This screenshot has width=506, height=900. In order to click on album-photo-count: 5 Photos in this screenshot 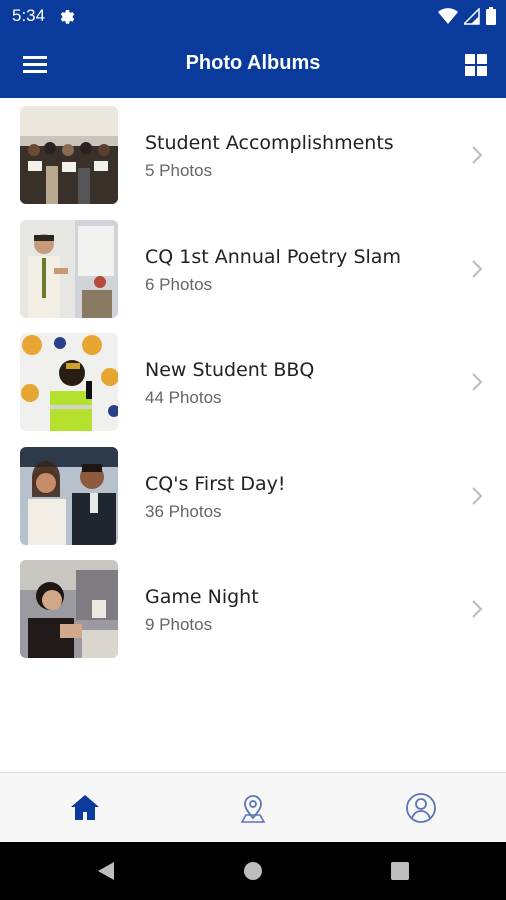, I will do `click(179, 170)`.